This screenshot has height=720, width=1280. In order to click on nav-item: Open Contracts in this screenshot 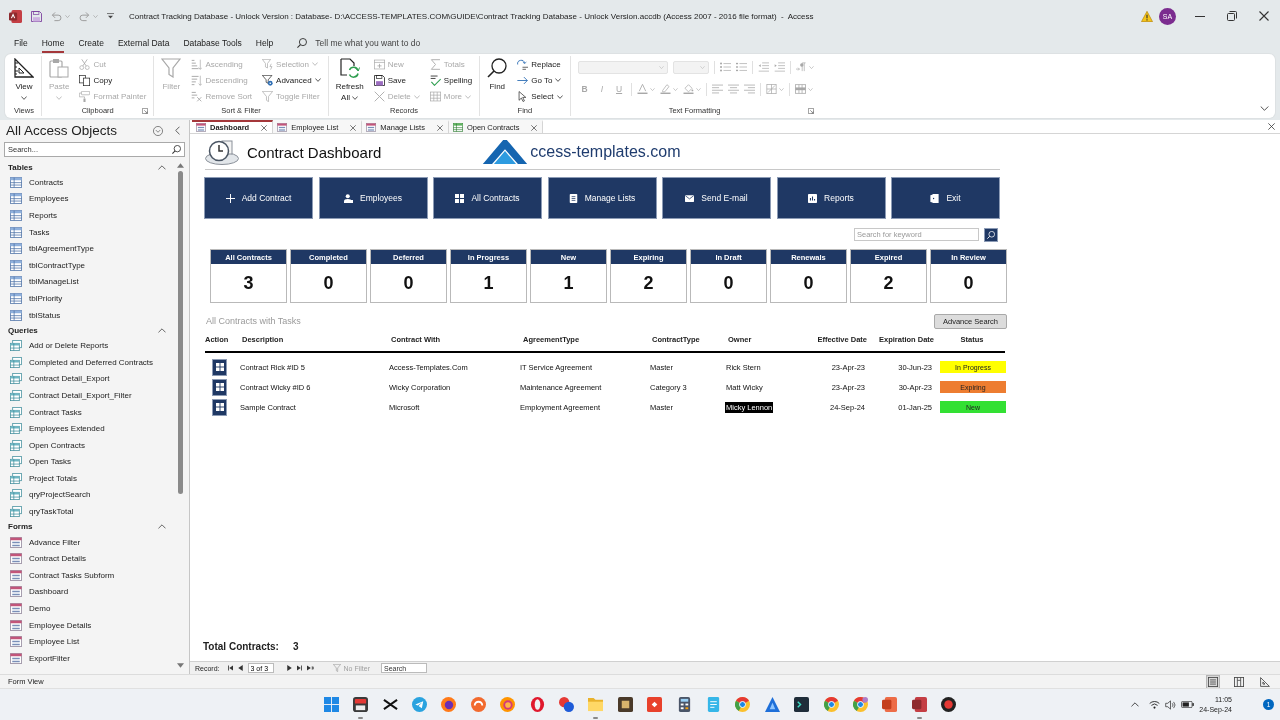, I will do `click(87, 445)`.